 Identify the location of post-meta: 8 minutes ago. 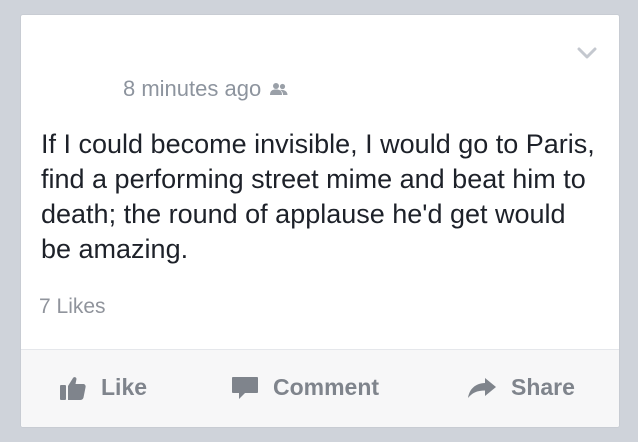
(206, 89).